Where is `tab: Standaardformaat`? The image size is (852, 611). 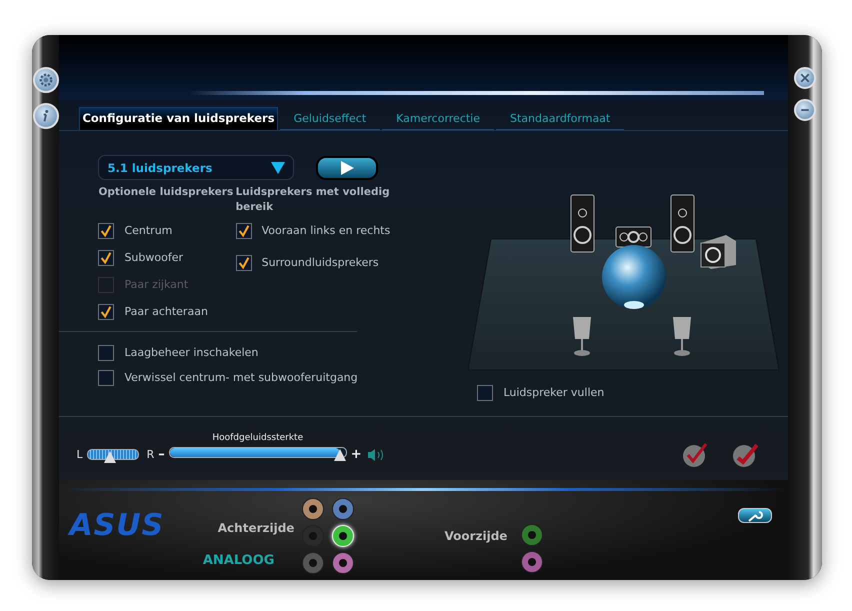 tab: Standaardformaat is located at coordinates (560, 119).